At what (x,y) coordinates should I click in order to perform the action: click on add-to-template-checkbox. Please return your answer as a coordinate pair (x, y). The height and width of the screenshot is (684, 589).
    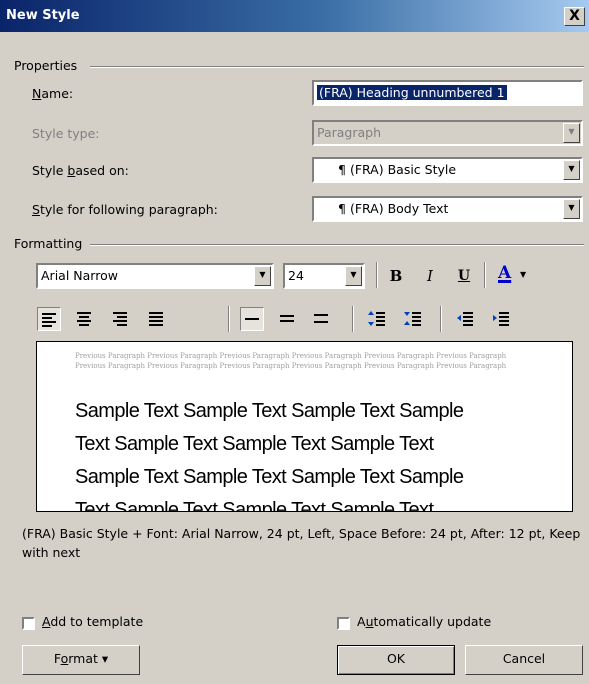
    Looking at the image, I should click on (28, 623).